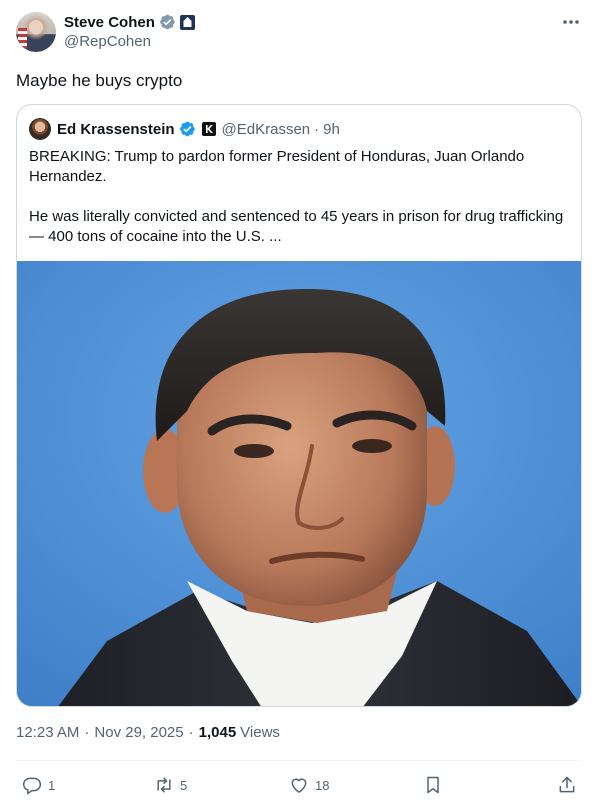  I want to click on author-handle: @RepCohen, so click(107, 41).